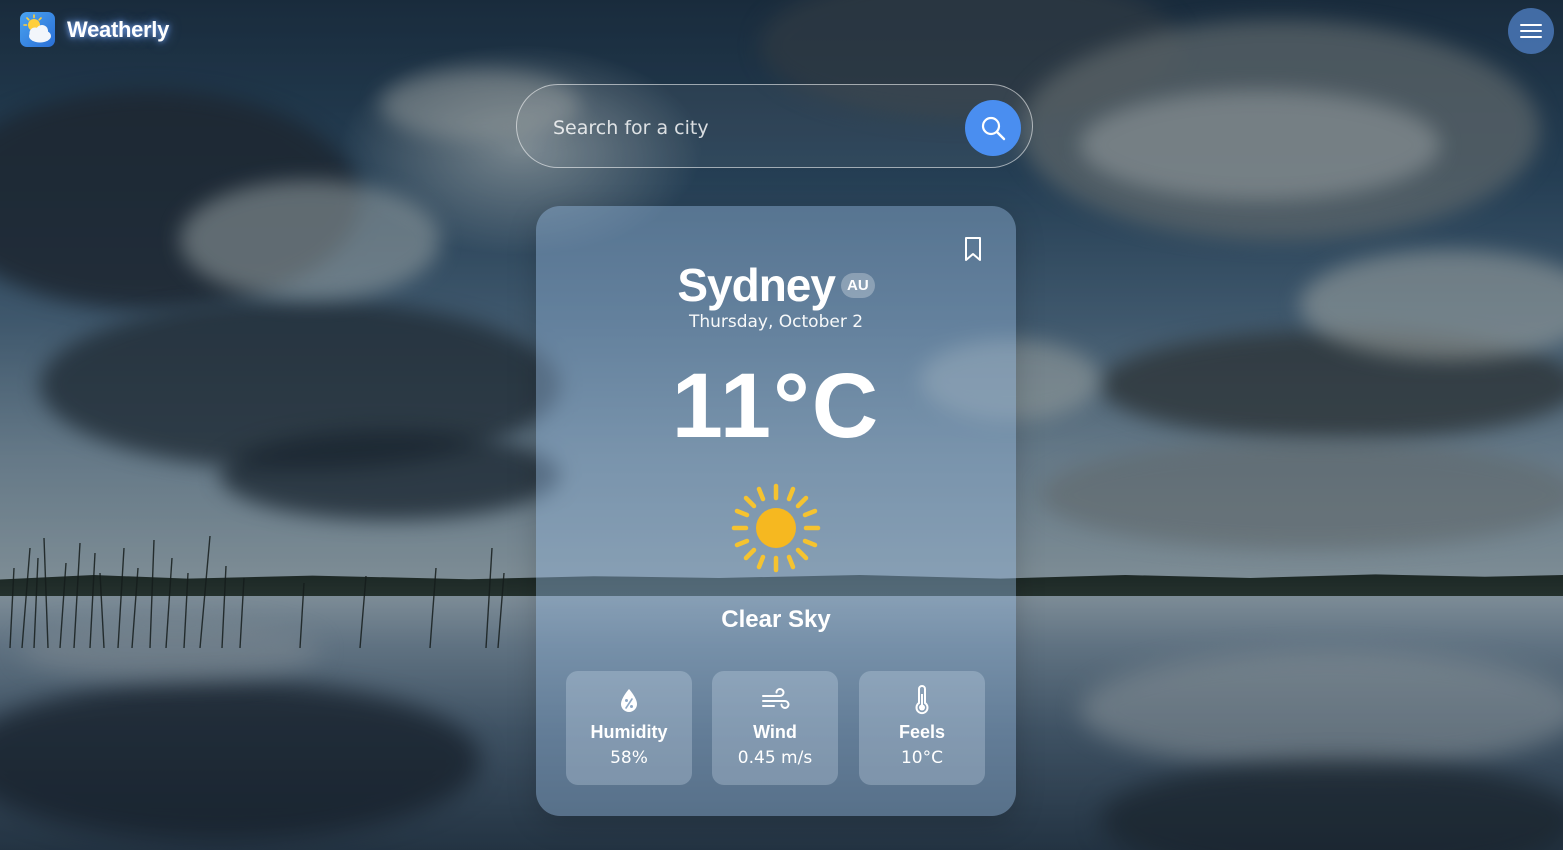 The height and width of the screenshot is (850, 1563). I want to click on search-bar, so click(774, 126).